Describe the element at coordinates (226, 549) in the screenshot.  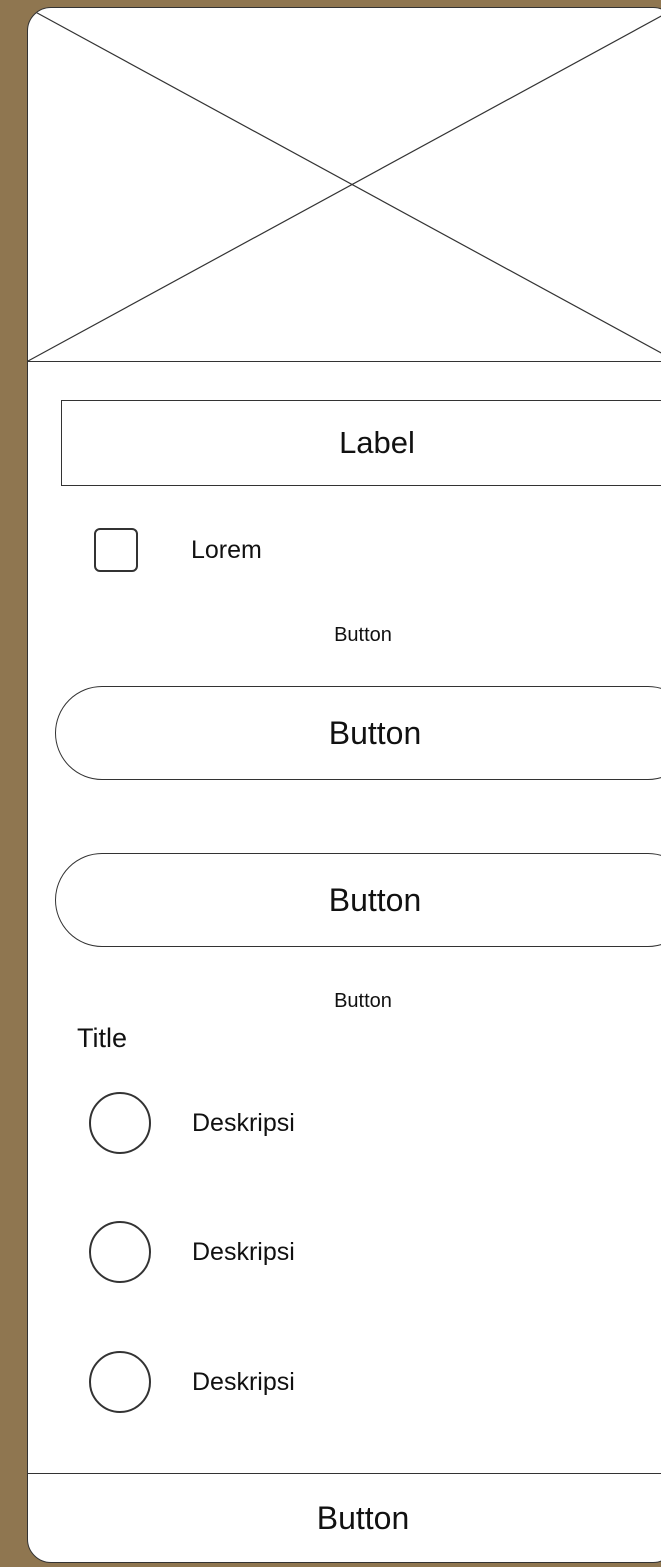
I see `checkbox-label: Lorem` at that location.